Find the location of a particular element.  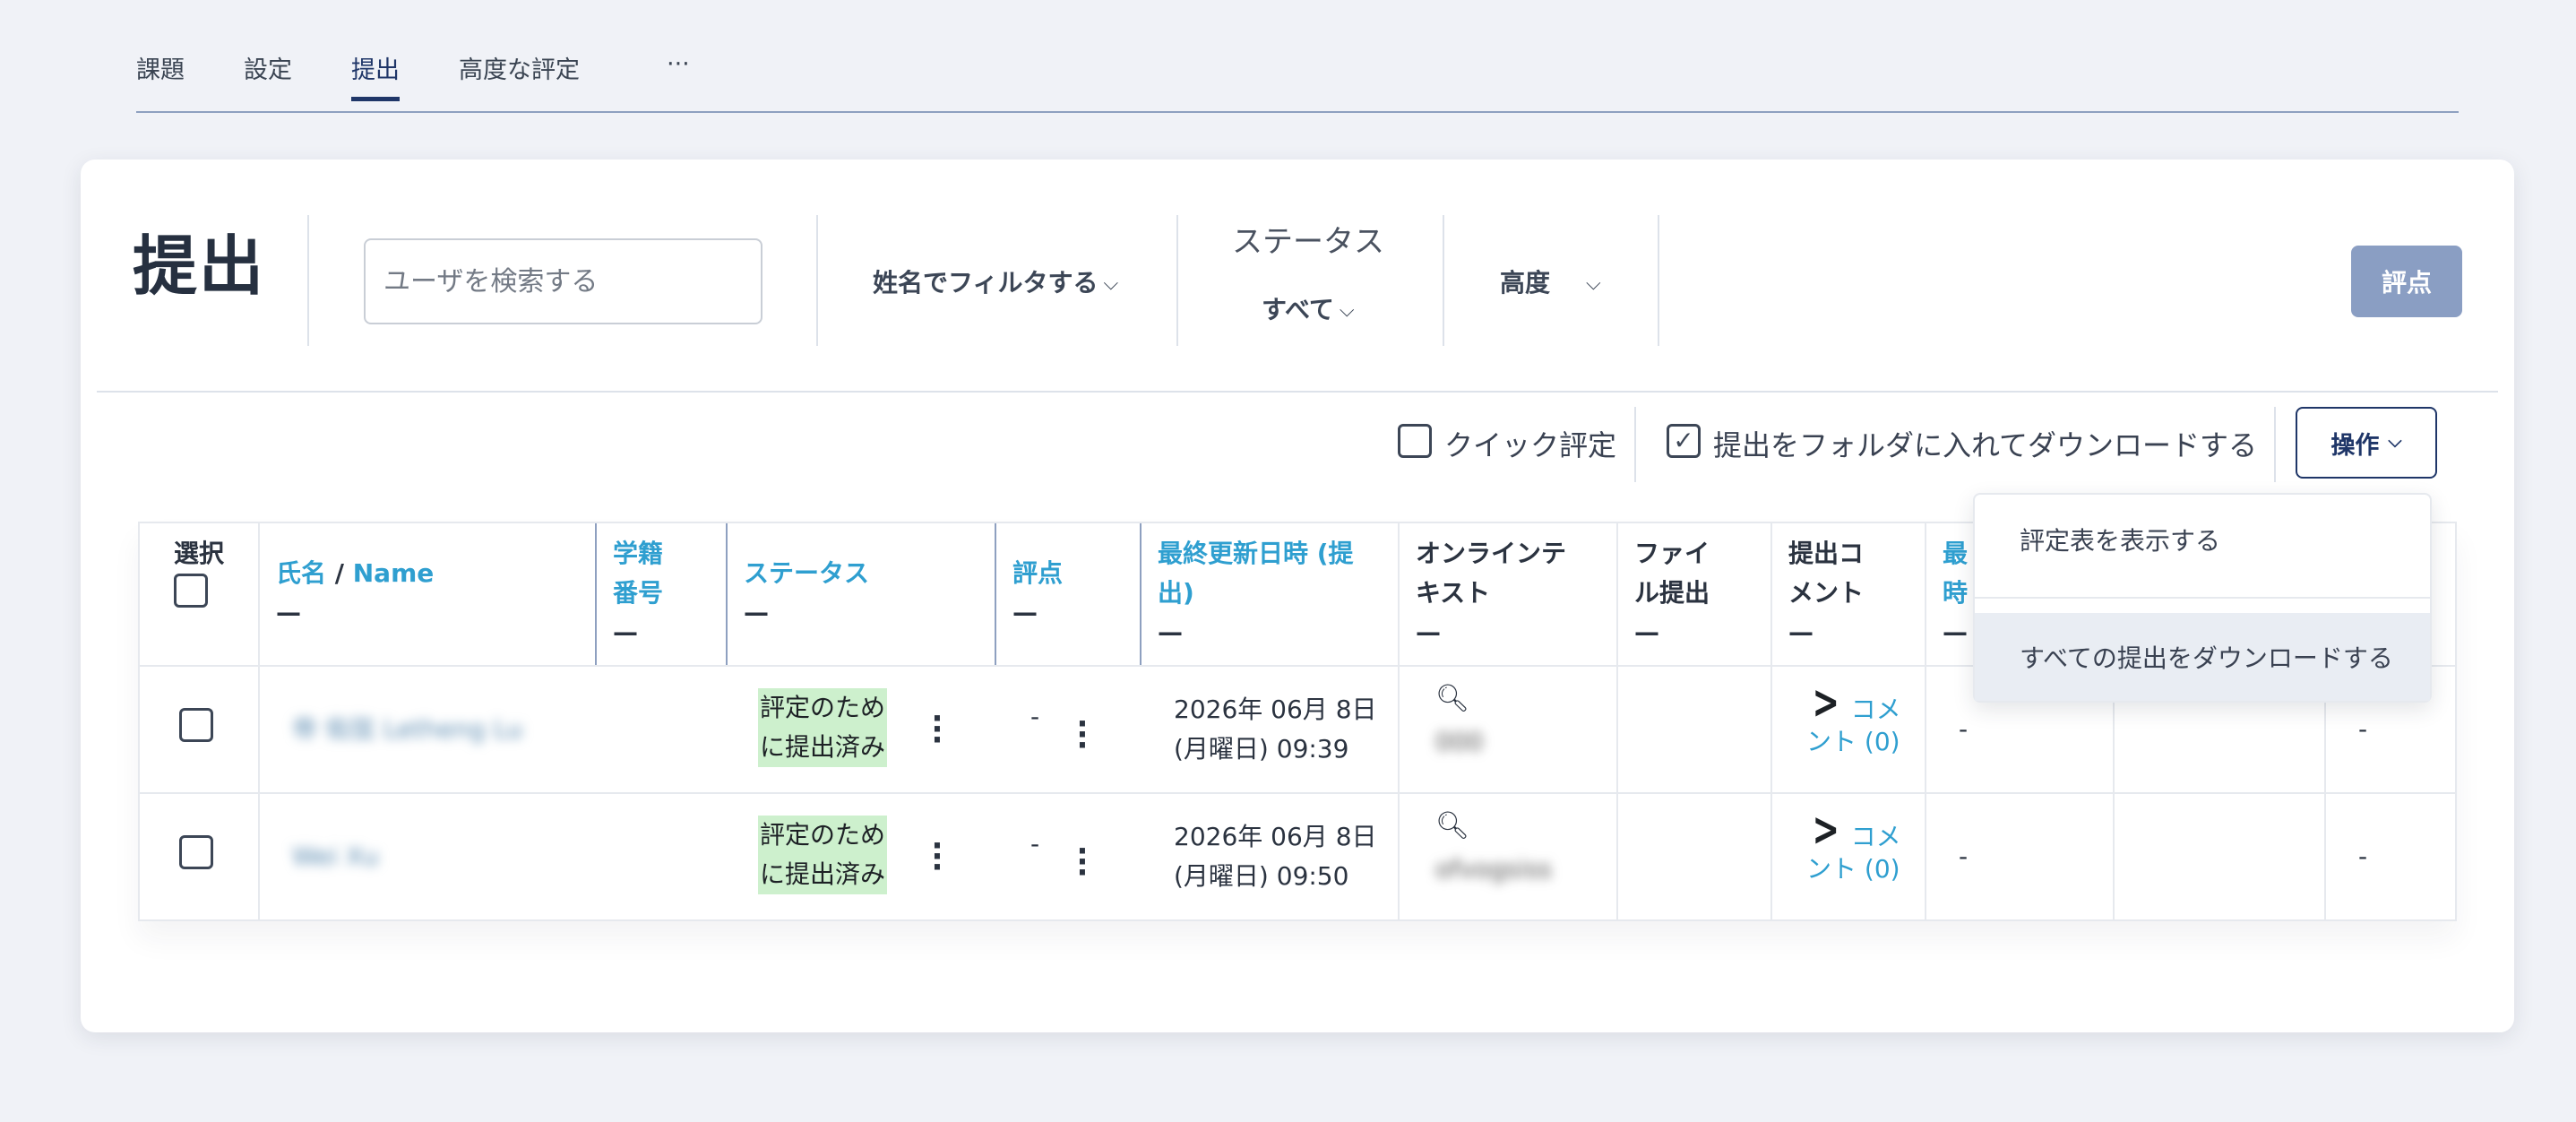

download-in-folders-checkbox: ✓ is located at coordinates (1684, 441).